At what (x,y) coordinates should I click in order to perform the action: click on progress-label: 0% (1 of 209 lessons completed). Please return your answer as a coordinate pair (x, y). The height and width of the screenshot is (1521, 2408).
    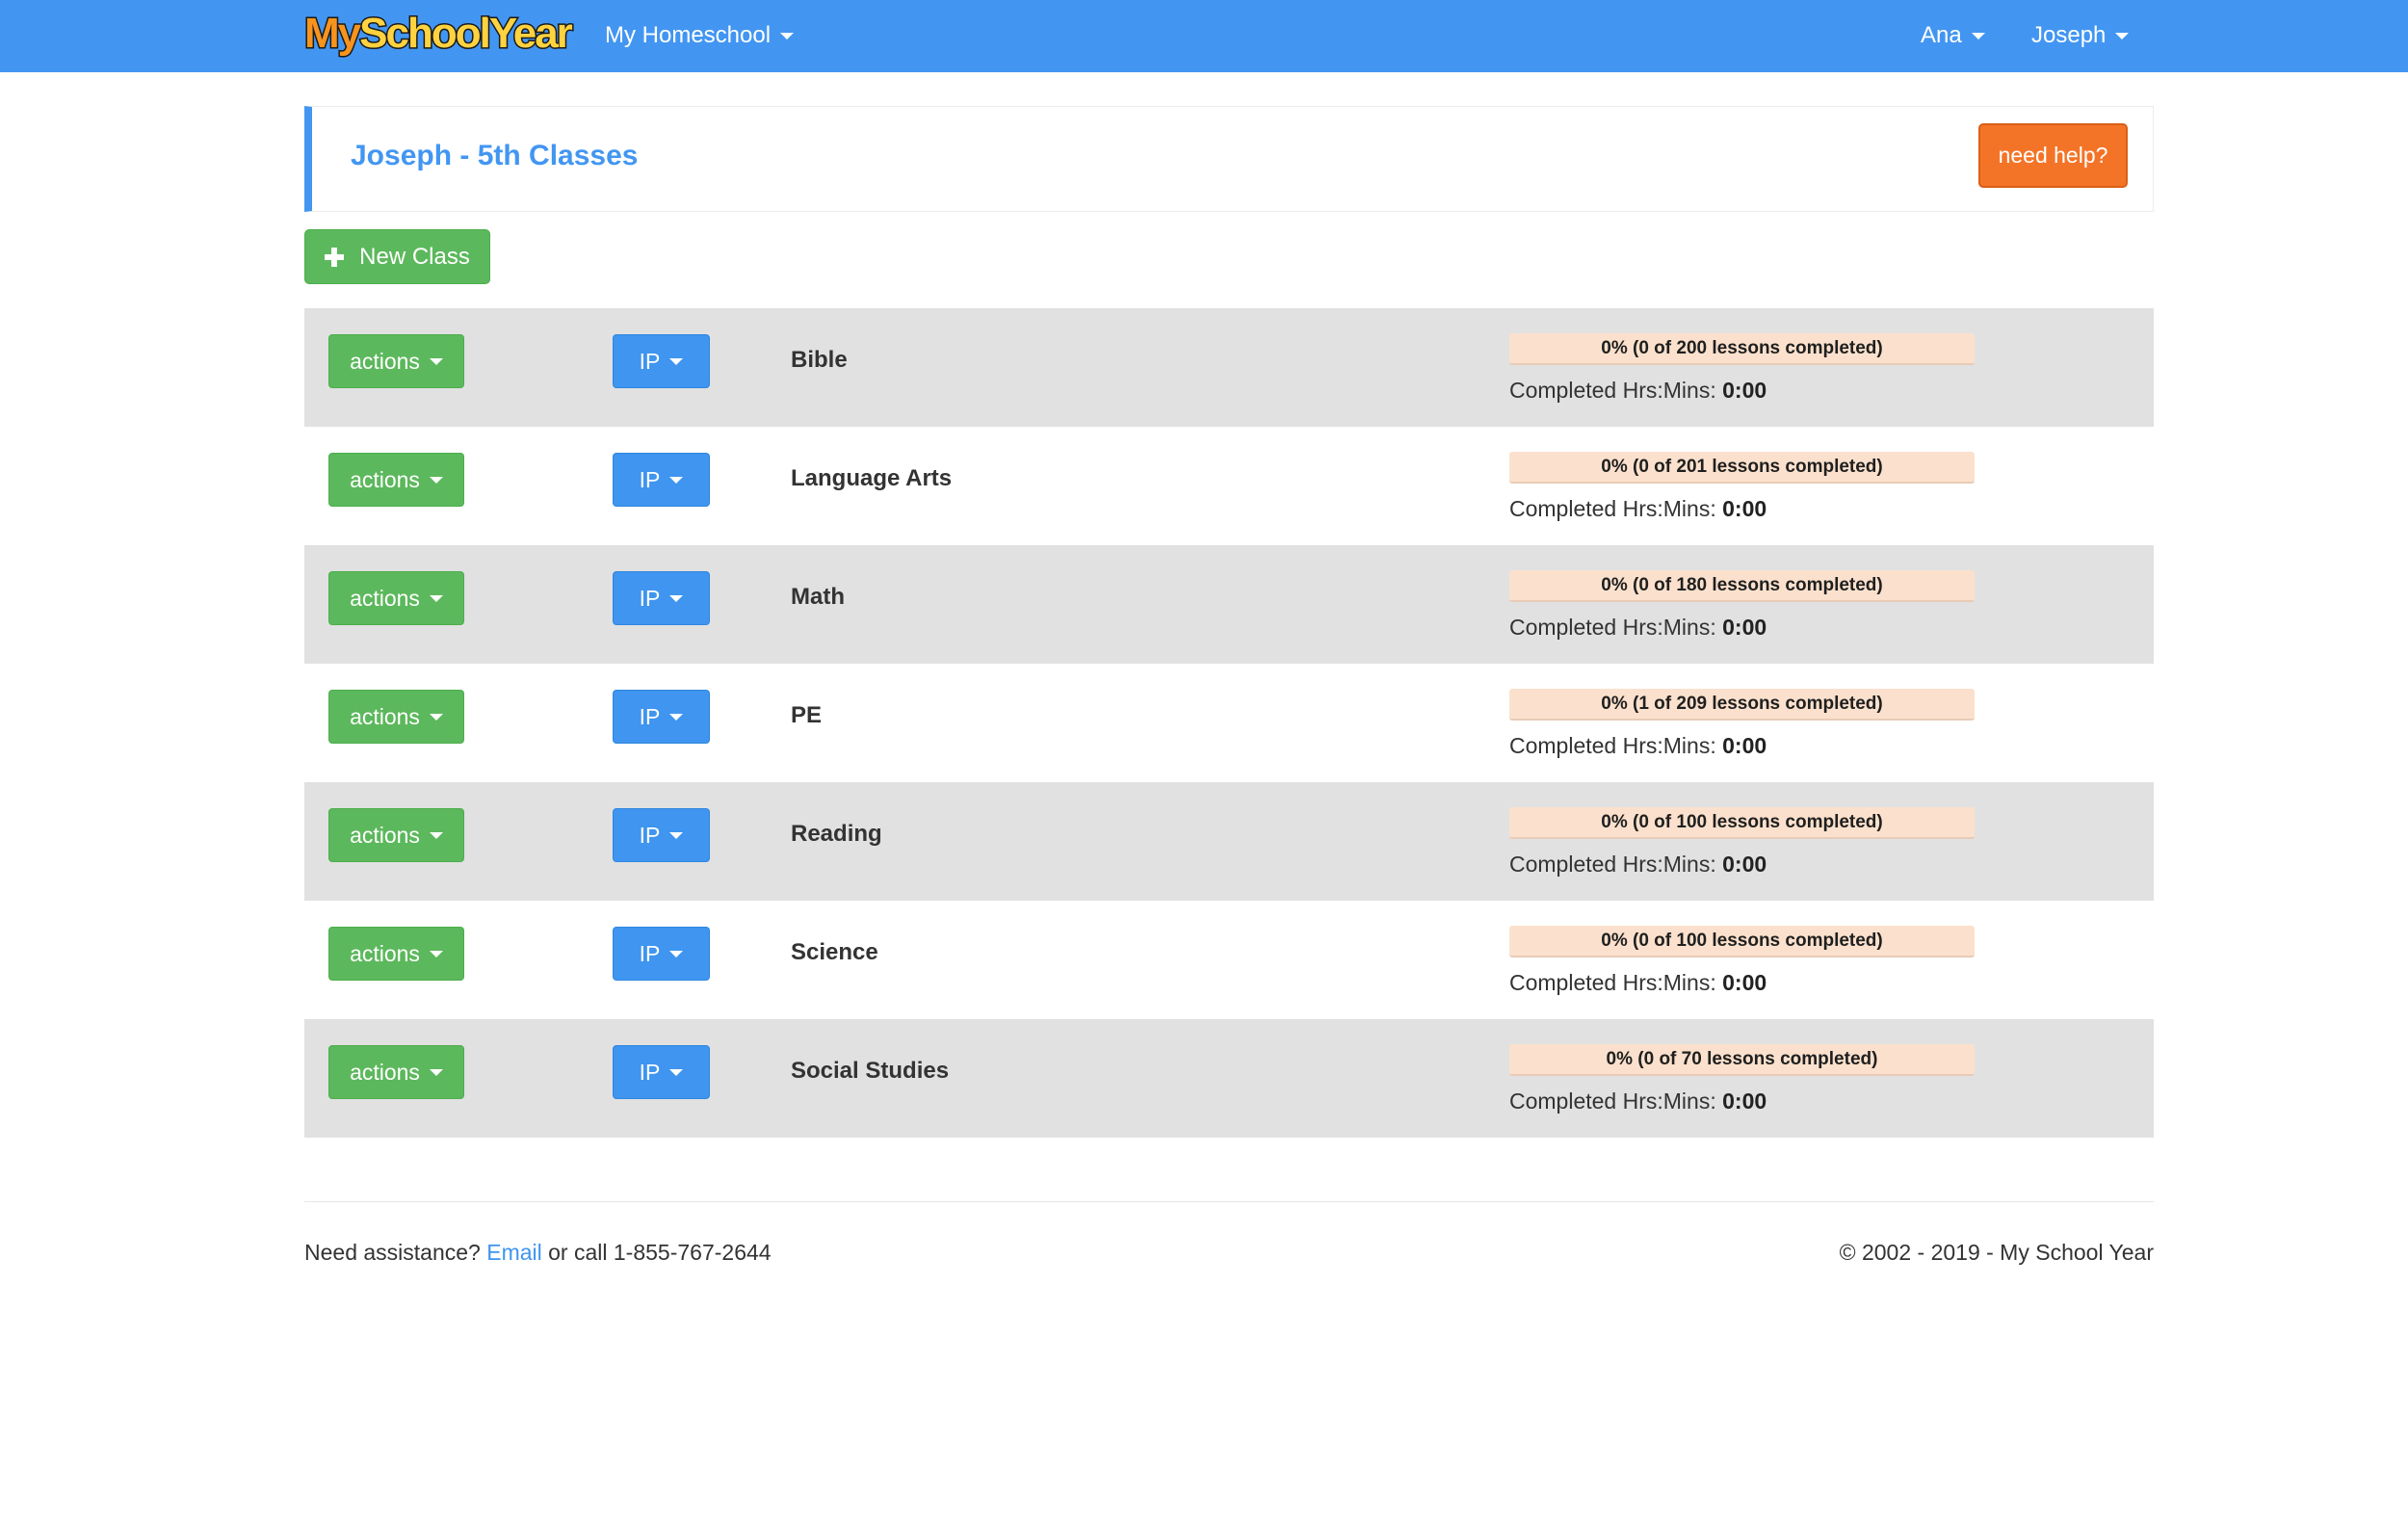
    Looking at the image, I should click on (1742, 703).